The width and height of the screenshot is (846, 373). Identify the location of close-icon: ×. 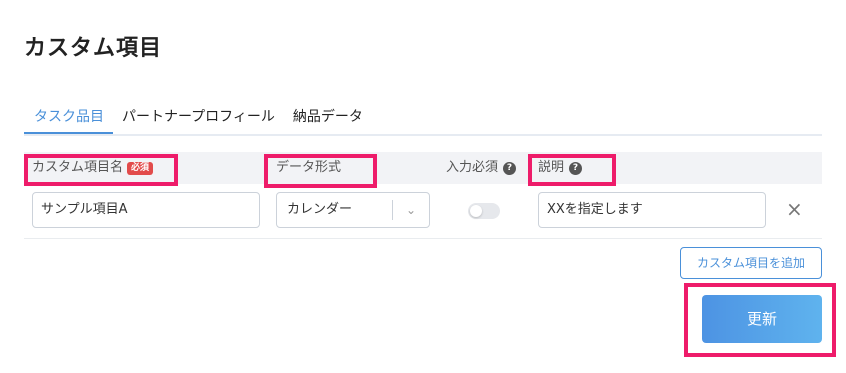
(794, 209).